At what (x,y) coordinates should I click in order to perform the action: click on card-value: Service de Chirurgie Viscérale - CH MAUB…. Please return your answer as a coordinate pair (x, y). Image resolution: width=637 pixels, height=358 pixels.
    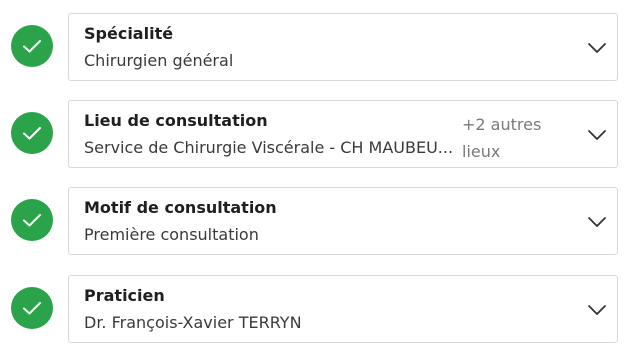
    Looking at the image, I should click on (269, 147).